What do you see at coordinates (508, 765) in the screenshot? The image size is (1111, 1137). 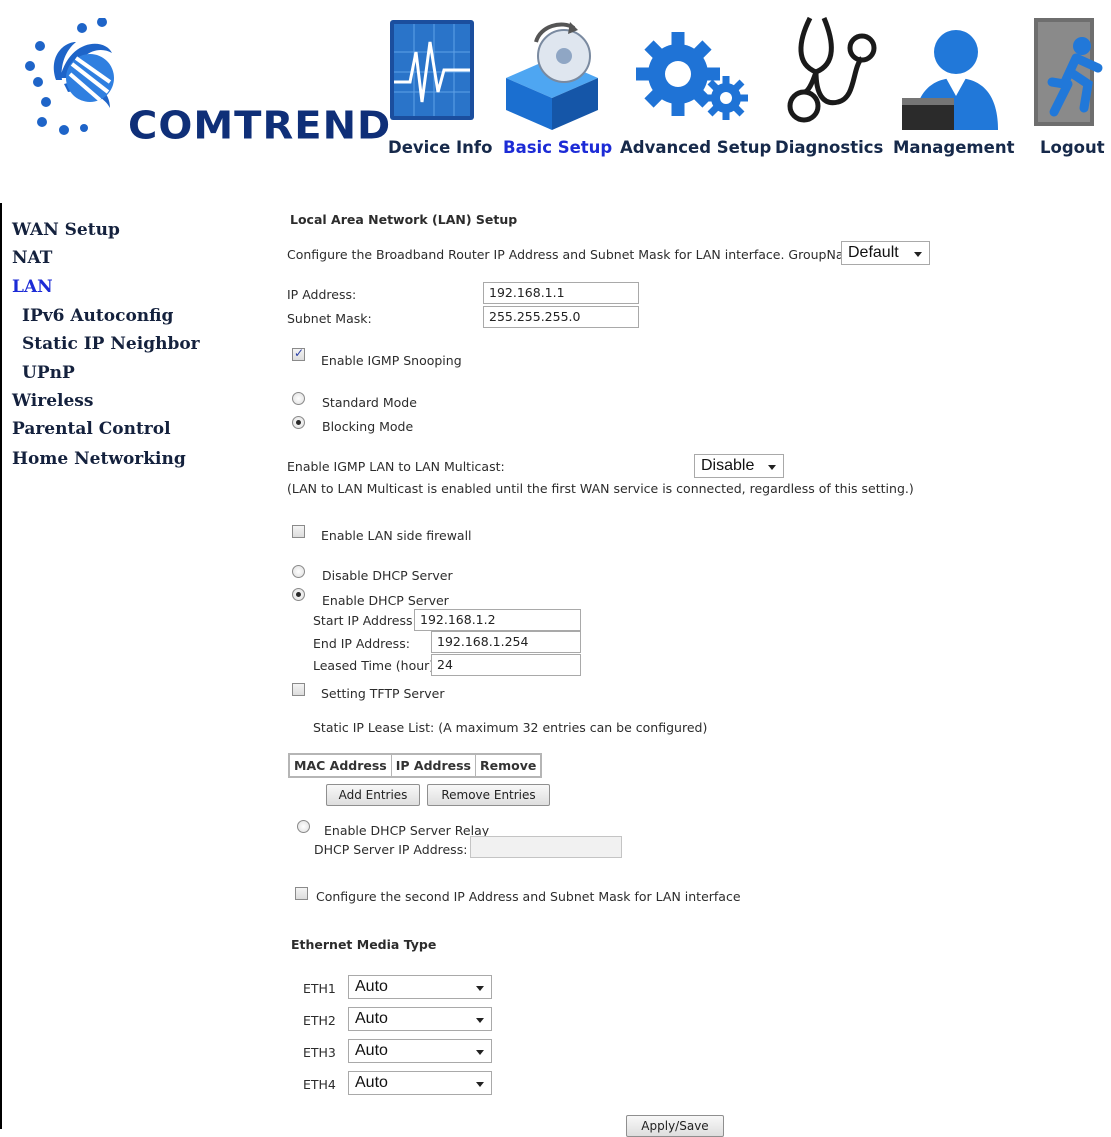 I see `column-remove: Remove` at bounding box center [508, 765].